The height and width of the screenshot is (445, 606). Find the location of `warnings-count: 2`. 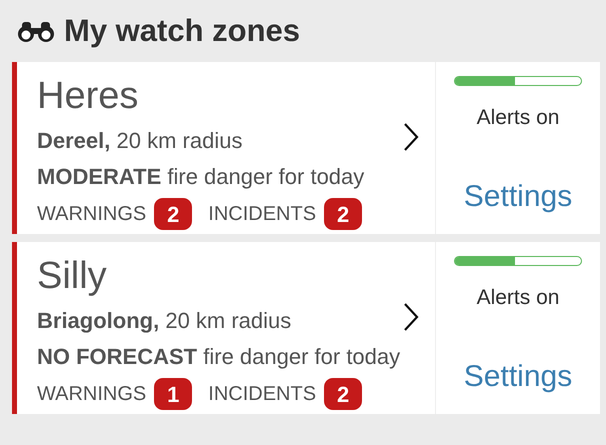

warnings-count: 2 is located at coordinates (173, 214).